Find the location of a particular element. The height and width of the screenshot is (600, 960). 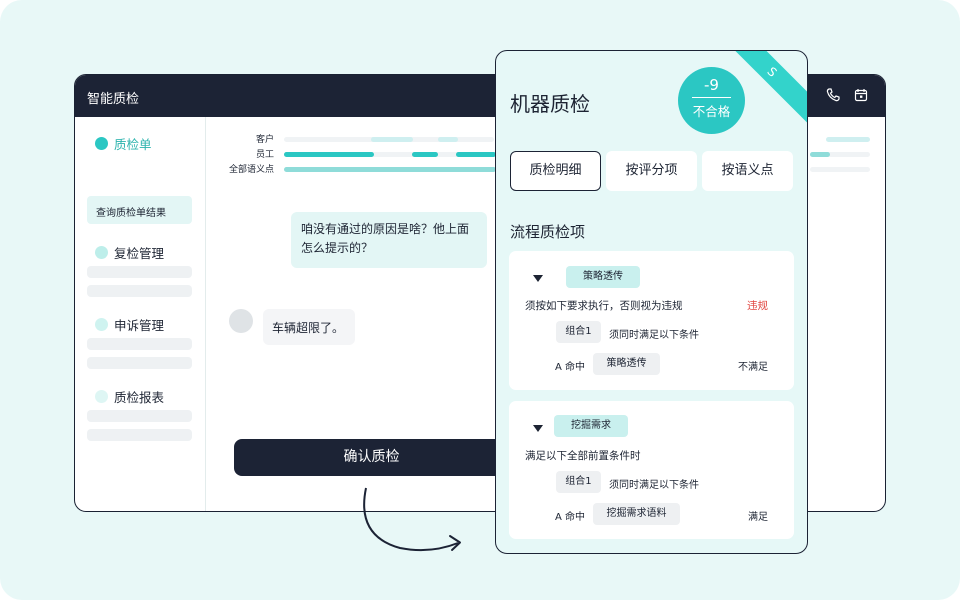

sidebar-item-recheck: 复检管理 is located at coordinates (129, 252).